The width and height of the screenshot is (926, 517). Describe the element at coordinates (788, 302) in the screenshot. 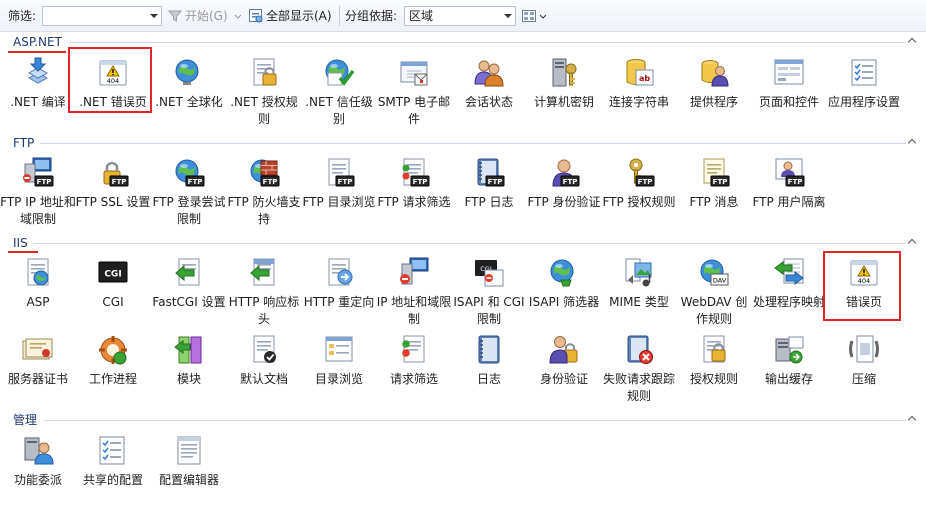

I see `feature-label: 处理程序映射` at that location.